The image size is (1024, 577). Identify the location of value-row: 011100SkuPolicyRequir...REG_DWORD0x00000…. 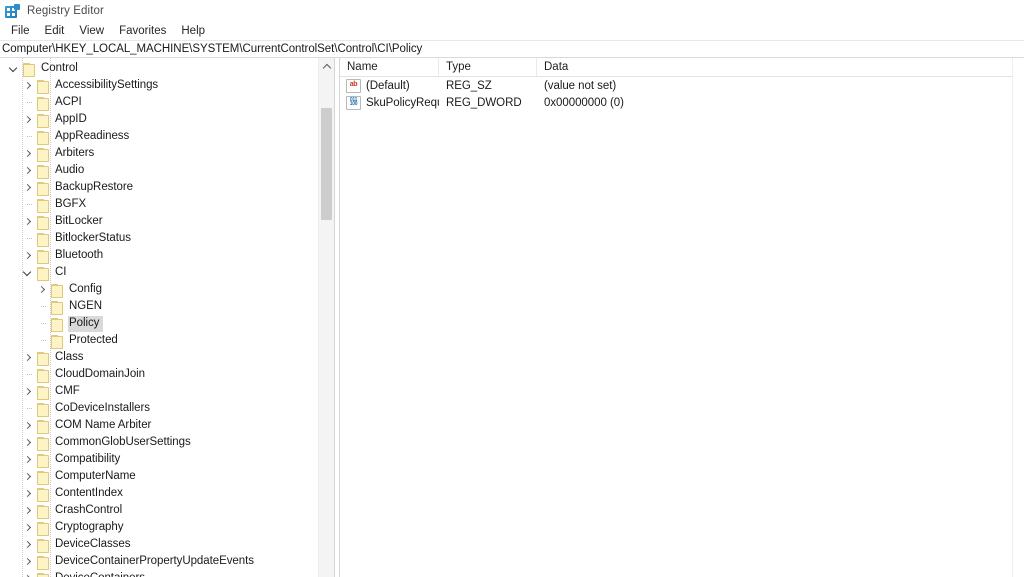
(682, 102).